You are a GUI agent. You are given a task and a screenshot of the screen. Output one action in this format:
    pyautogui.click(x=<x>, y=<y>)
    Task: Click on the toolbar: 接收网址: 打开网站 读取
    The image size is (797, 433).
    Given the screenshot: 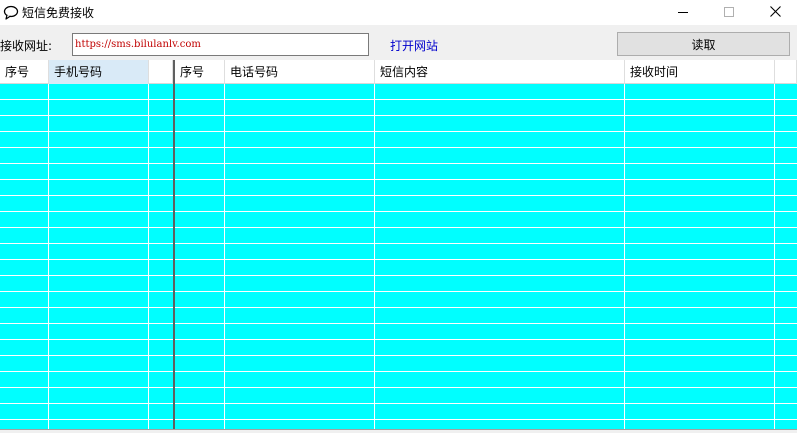 What is the action you would take?
    pyautogui.click(x=398, y=42)
    